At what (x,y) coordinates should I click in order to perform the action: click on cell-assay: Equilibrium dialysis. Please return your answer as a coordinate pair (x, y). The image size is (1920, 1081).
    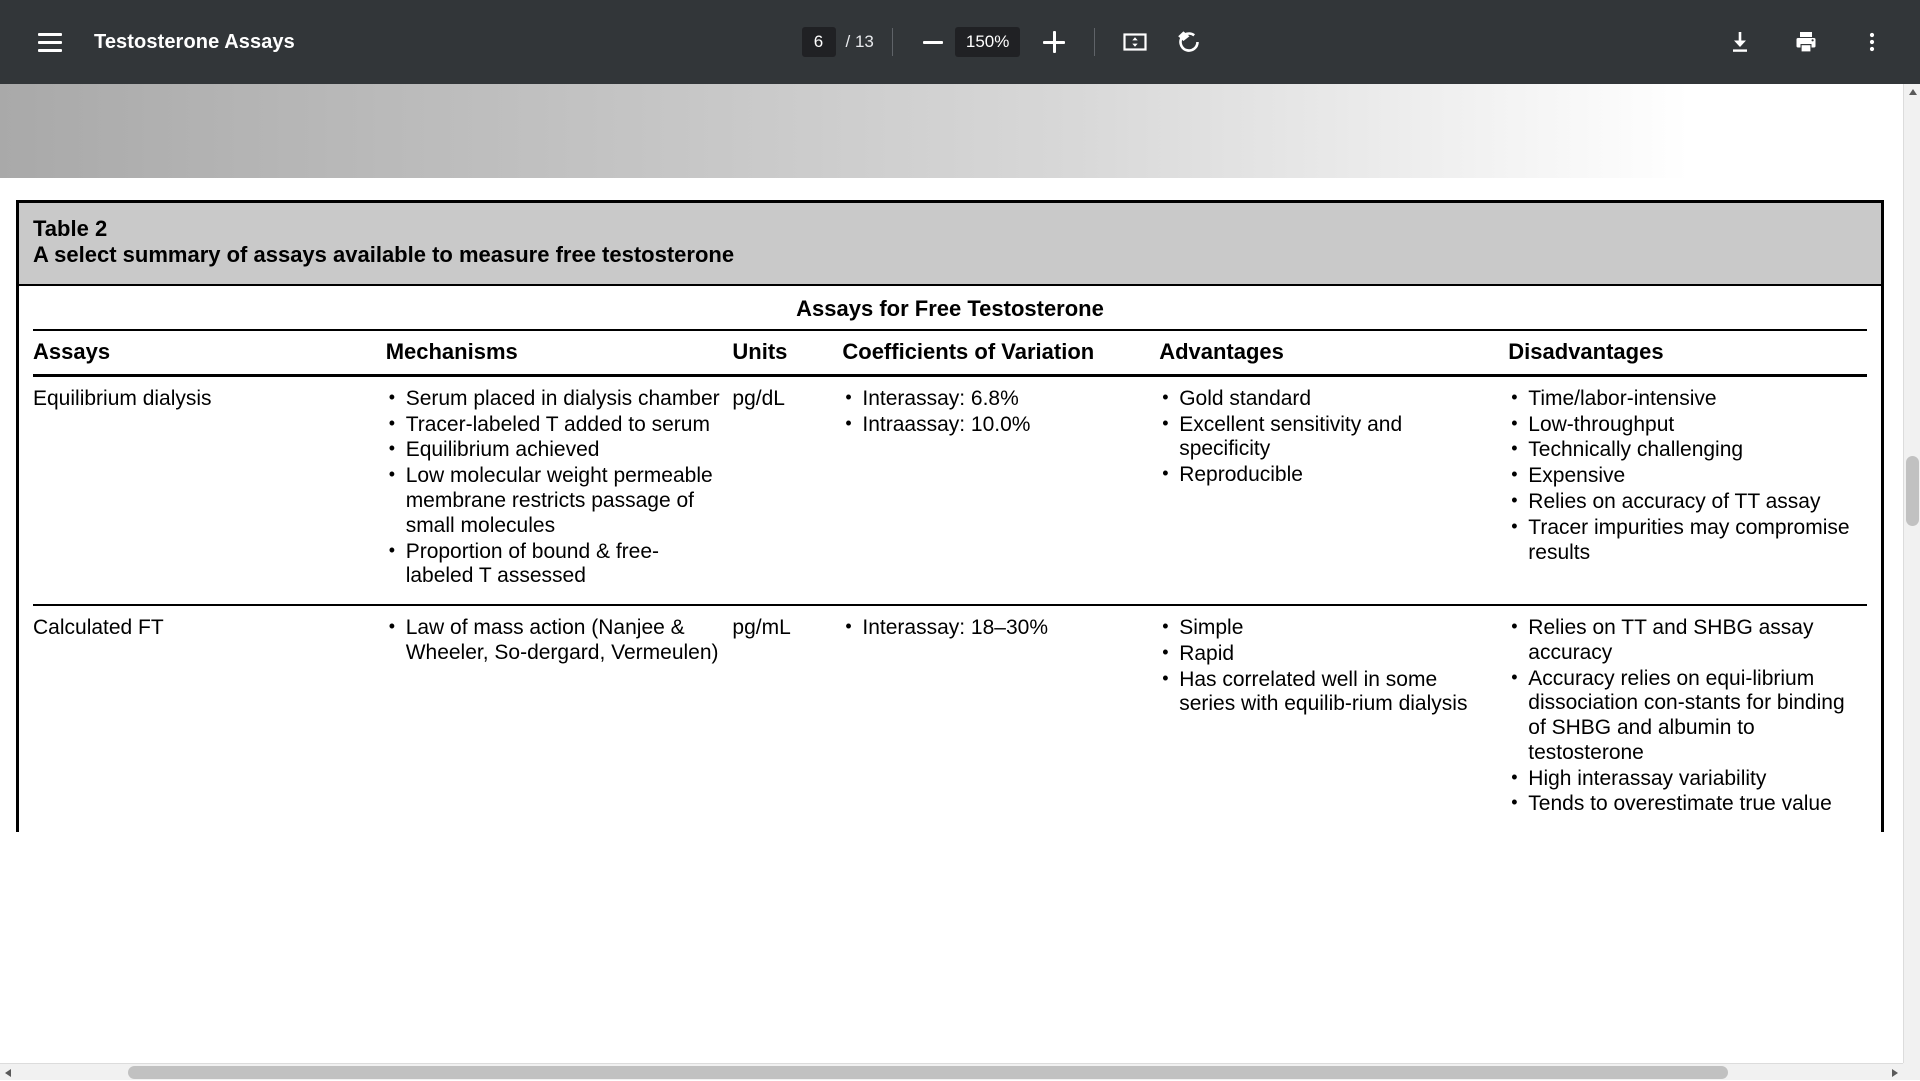
    Looking at the image, I should click on (209, 490).